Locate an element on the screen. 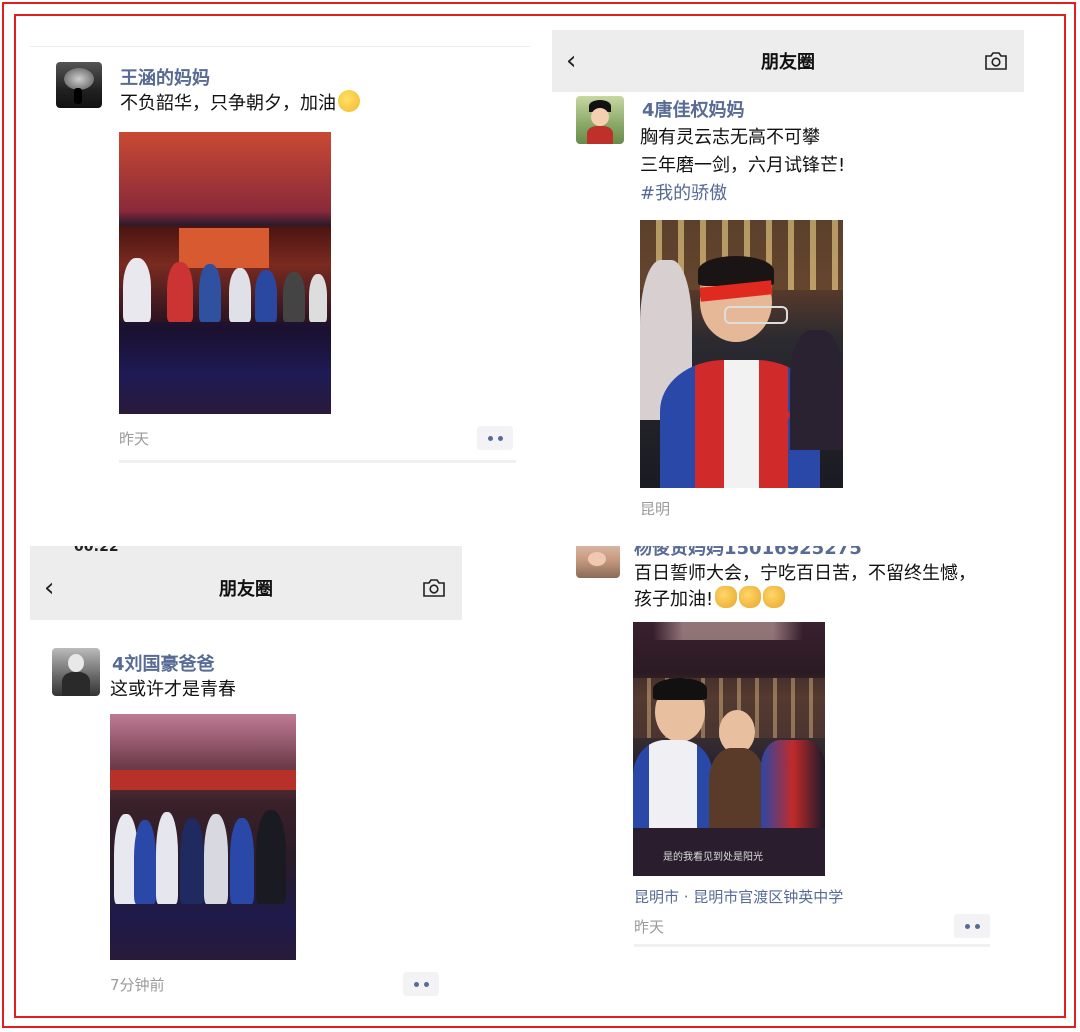 The height and width of the screenshot is (1032, 1080). post-text-content: 不负韶华，只争朝夕，加油 is located at coordinates (228, 103).